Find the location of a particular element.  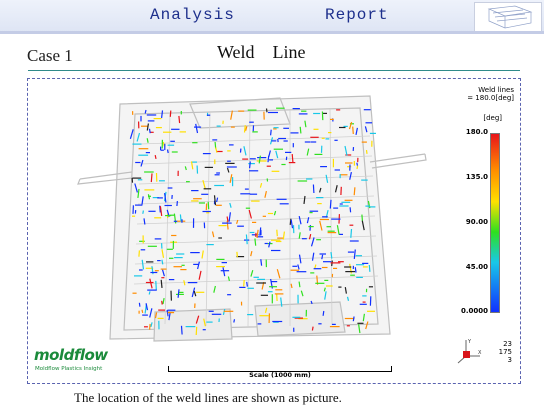

legend-title: Weld lines is located at coordinates (496, 90).